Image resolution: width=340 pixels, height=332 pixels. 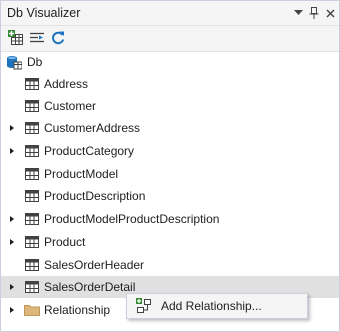 What do you see at coordinates (90, 287) in the screenshot?
I see `tree-item-label: SalesOrderDetail` at bounding box center [90, 287].